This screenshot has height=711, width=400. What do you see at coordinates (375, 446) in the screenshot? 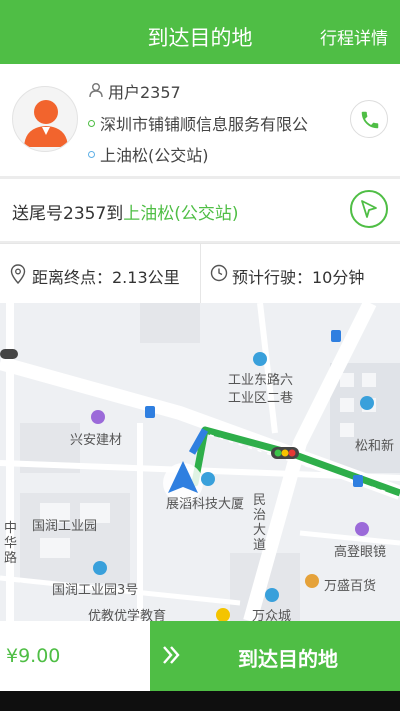
I see `map-label: 松和新` at bounding box center [375, 446].